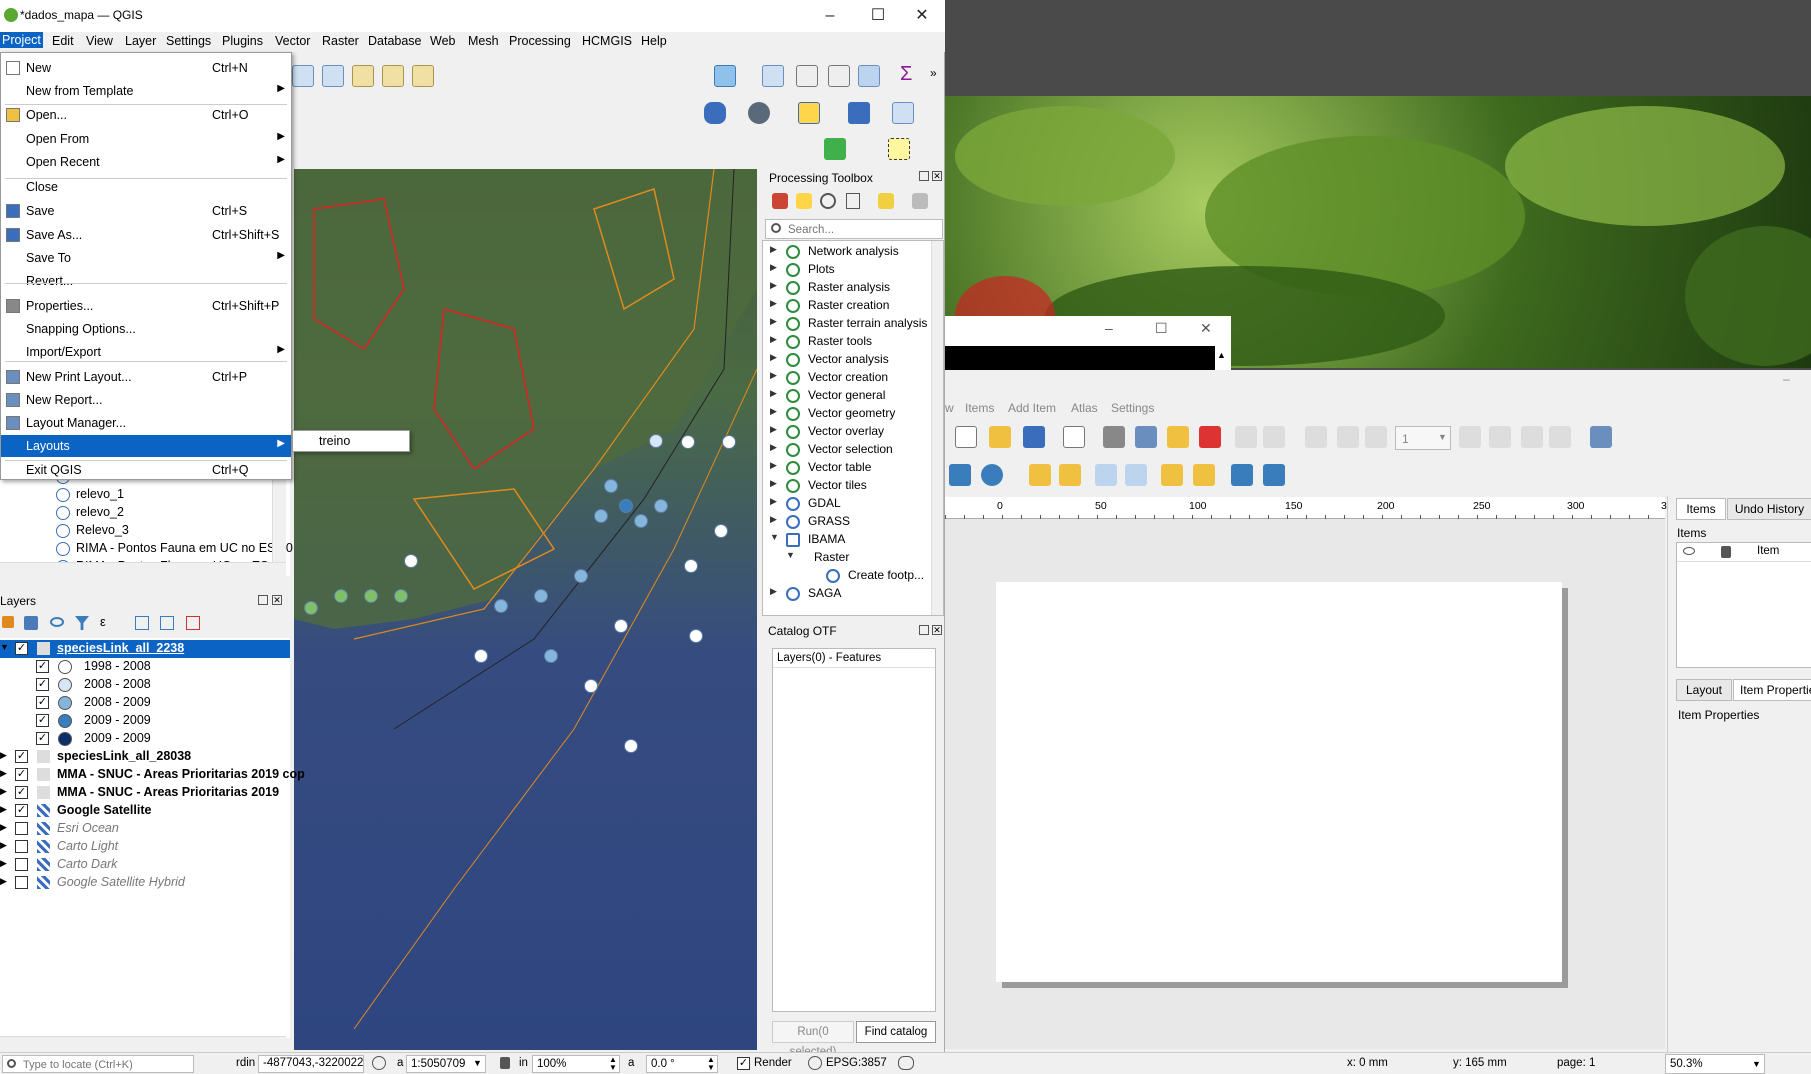 Image resolution: width=1811 pixels, height=1074 pixels. Describe the element at coordinates (395, 41) in the screenshot. I see `menu-database: Database` at that location.